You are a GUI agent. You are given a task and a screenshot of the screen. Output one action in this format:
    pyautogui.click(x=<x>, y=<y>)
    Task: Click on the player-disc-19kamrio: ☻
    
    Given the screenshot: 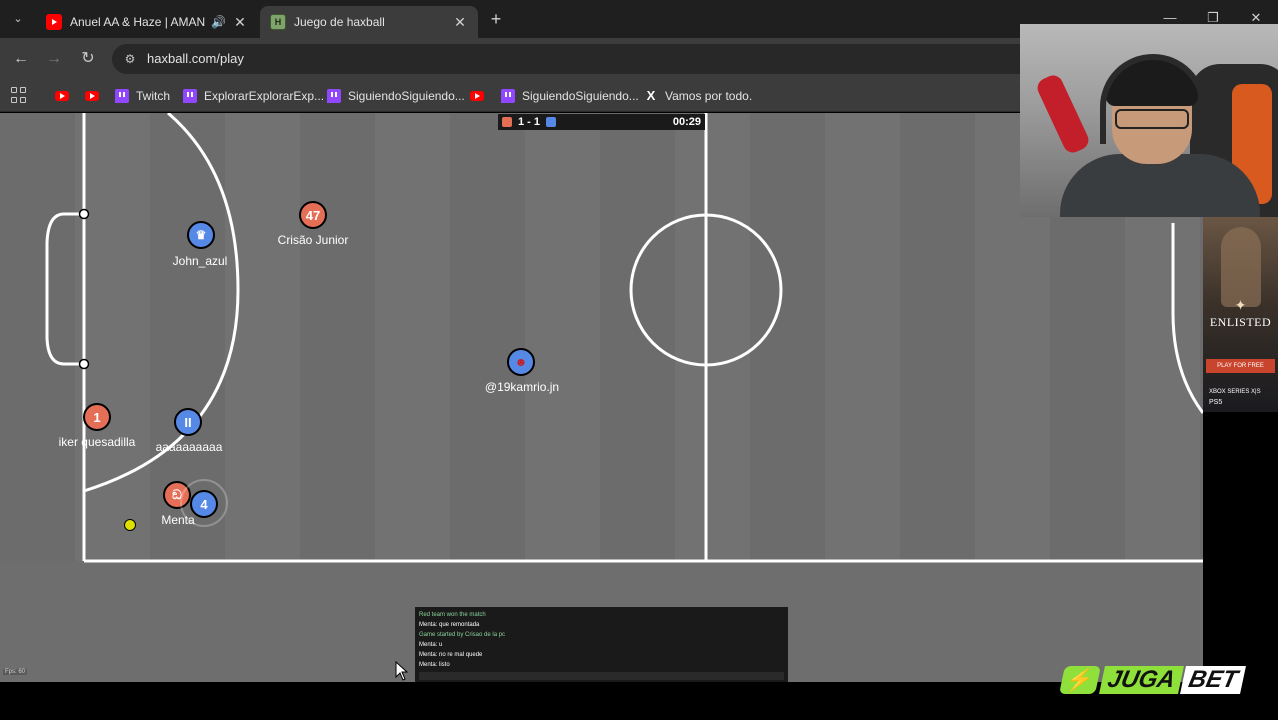 What is the action you would take?
    pyautogui.click(x=521, y=362)
    